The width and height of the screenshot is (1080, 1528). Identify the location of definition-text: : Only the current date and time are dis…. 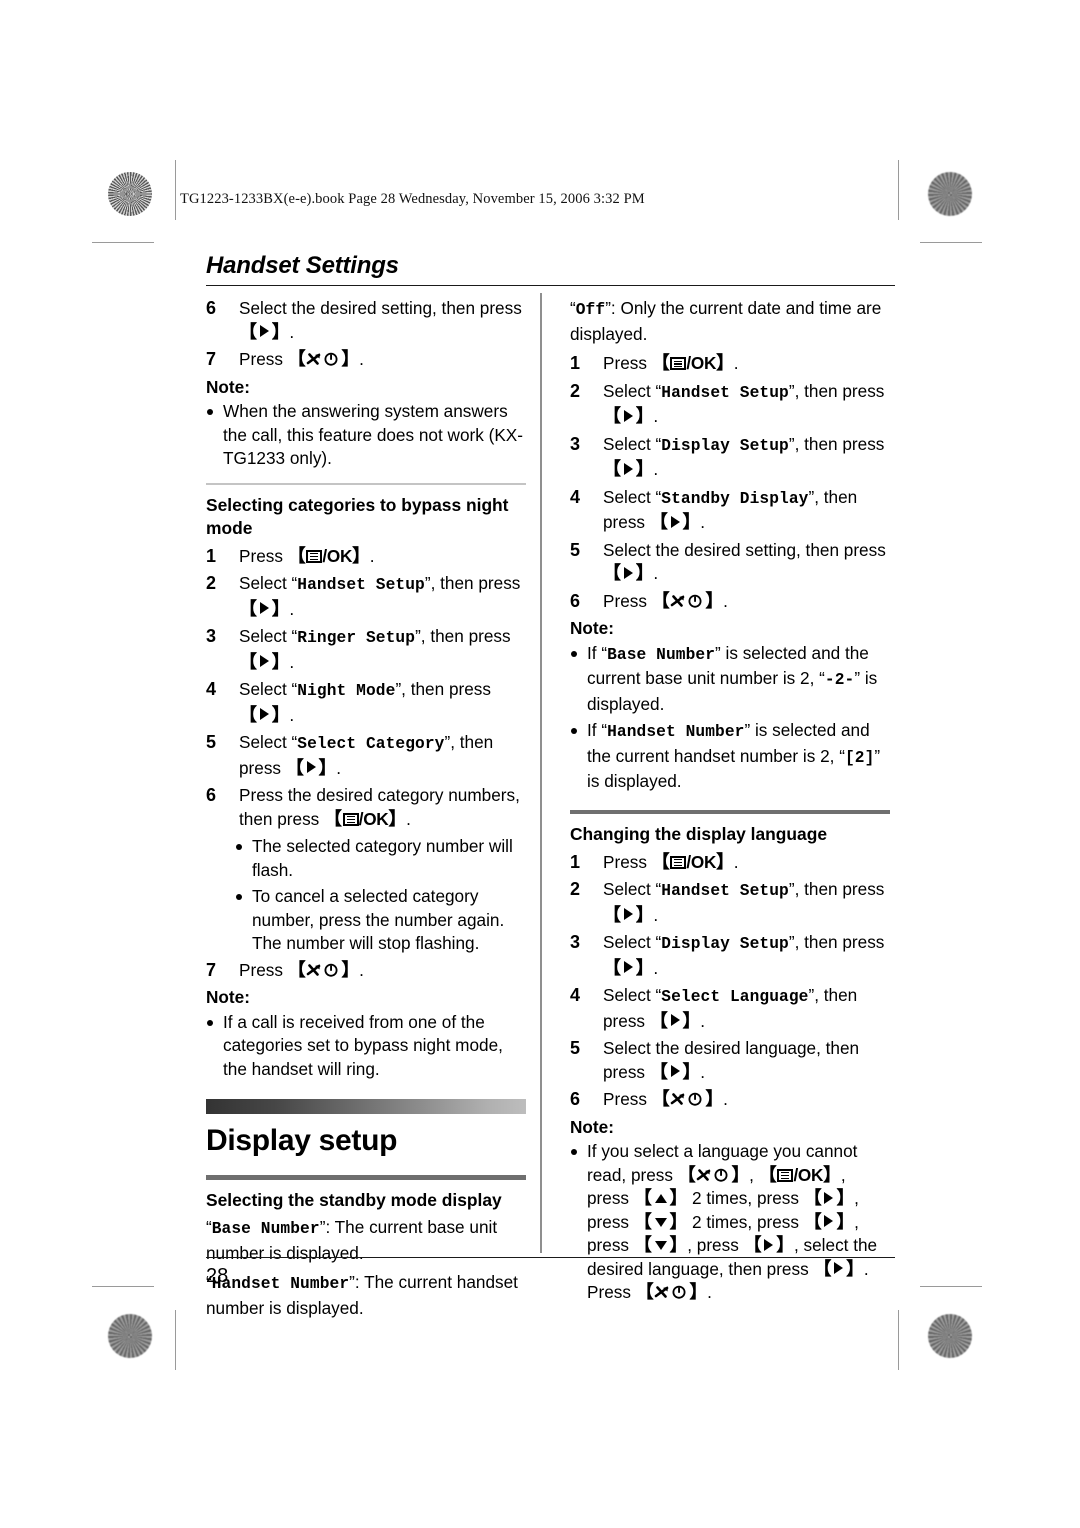
(726, 321).